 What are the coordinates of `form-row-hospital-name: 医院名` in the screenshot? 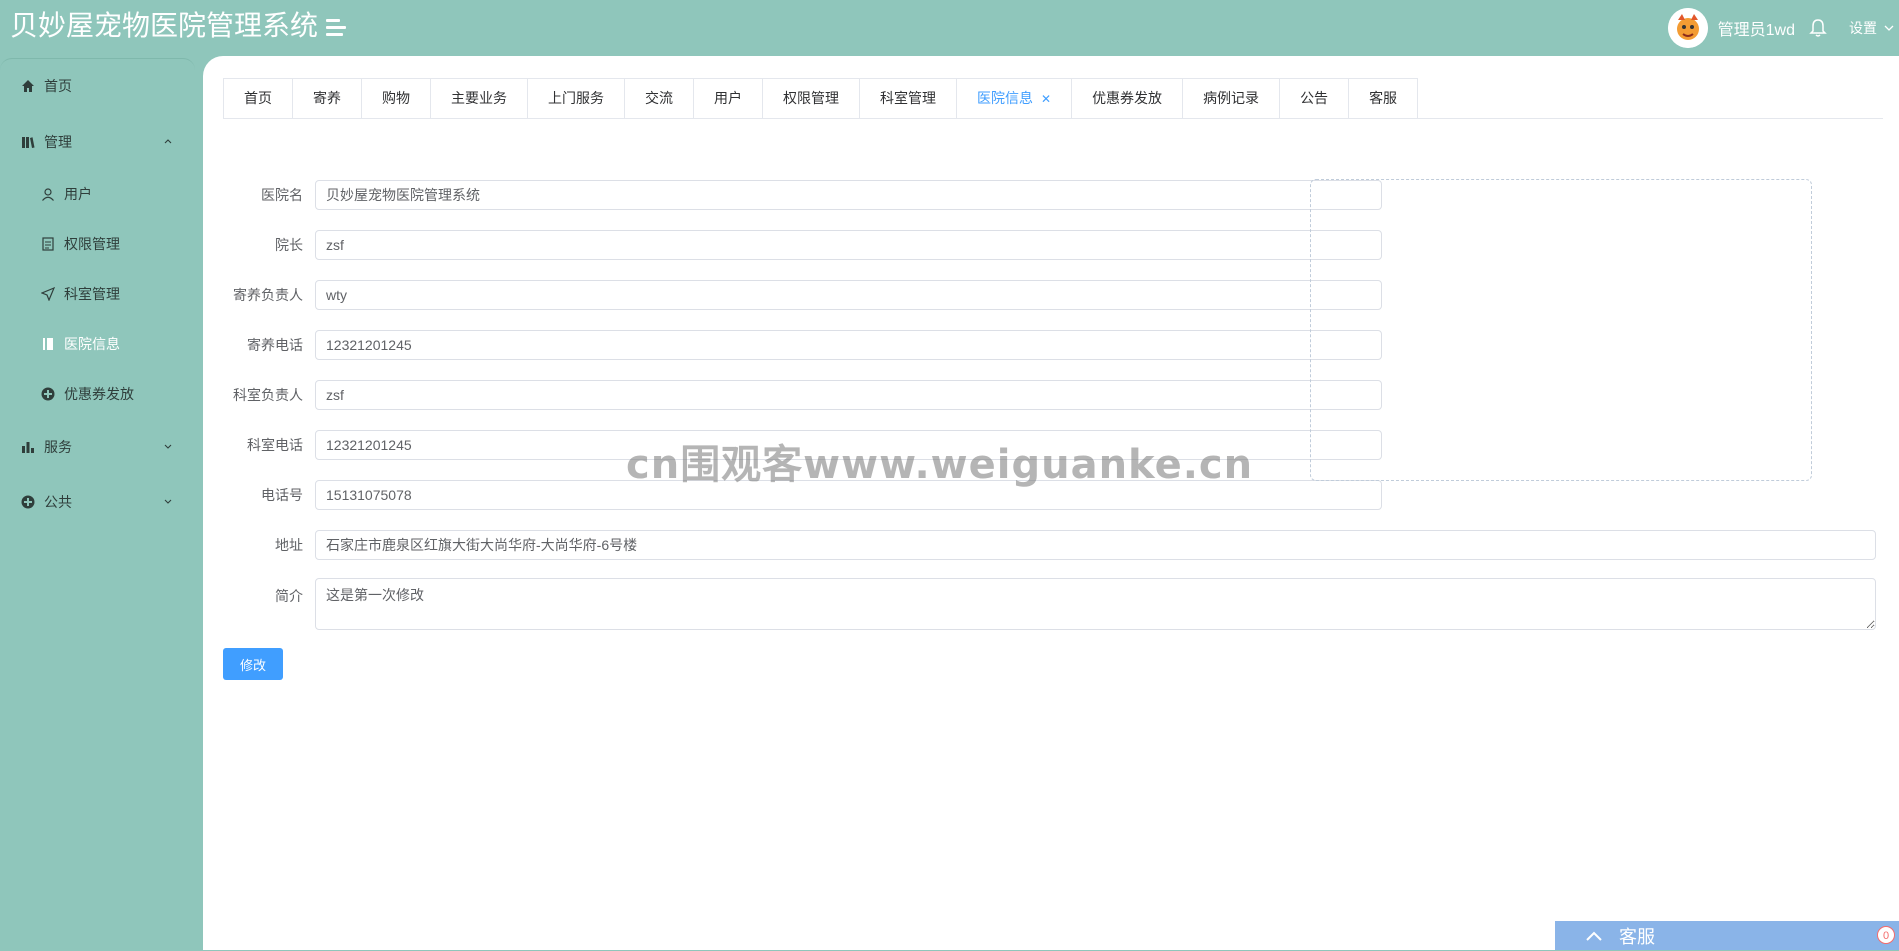 It's located at (802, 195).